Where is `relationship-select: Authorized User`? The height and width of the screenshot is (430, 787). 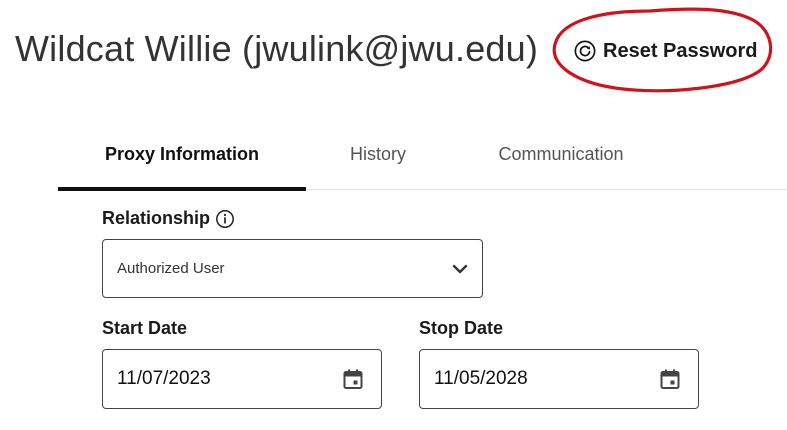
relationship-select: Authorized User is located at coordinates (292, 268).